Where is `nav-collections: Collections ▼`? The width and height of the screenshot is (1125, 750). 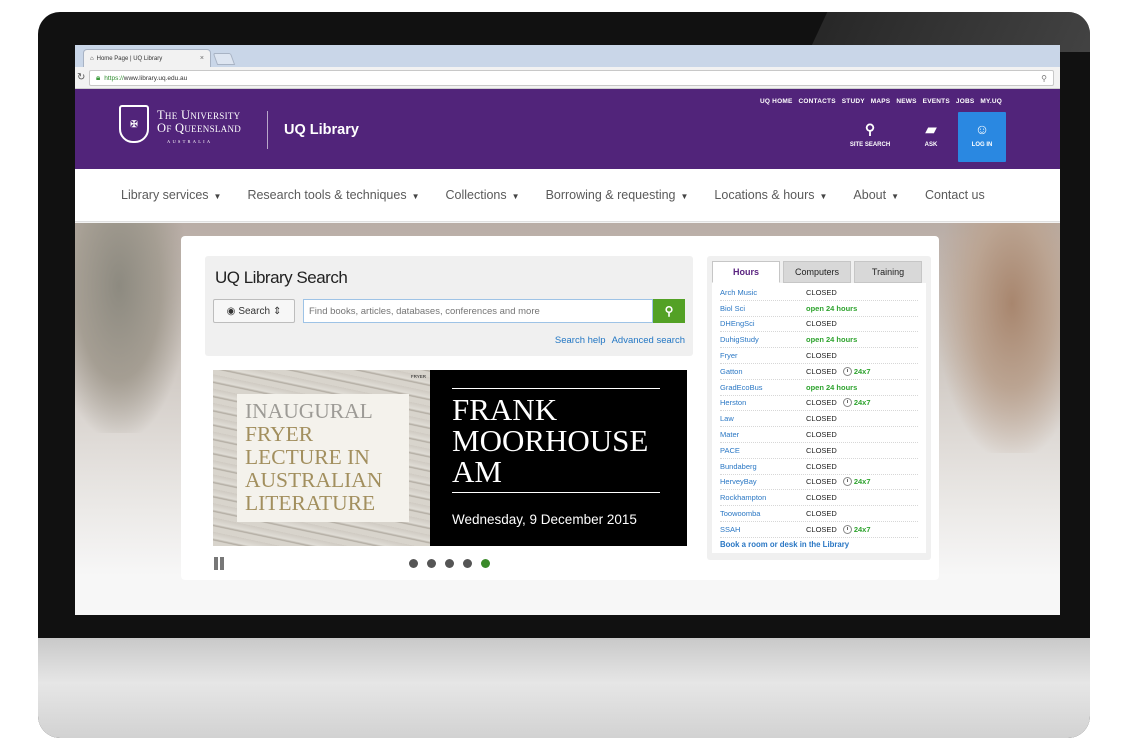 nav-collections: Collections ▼ is located at coordinates (483, 195).